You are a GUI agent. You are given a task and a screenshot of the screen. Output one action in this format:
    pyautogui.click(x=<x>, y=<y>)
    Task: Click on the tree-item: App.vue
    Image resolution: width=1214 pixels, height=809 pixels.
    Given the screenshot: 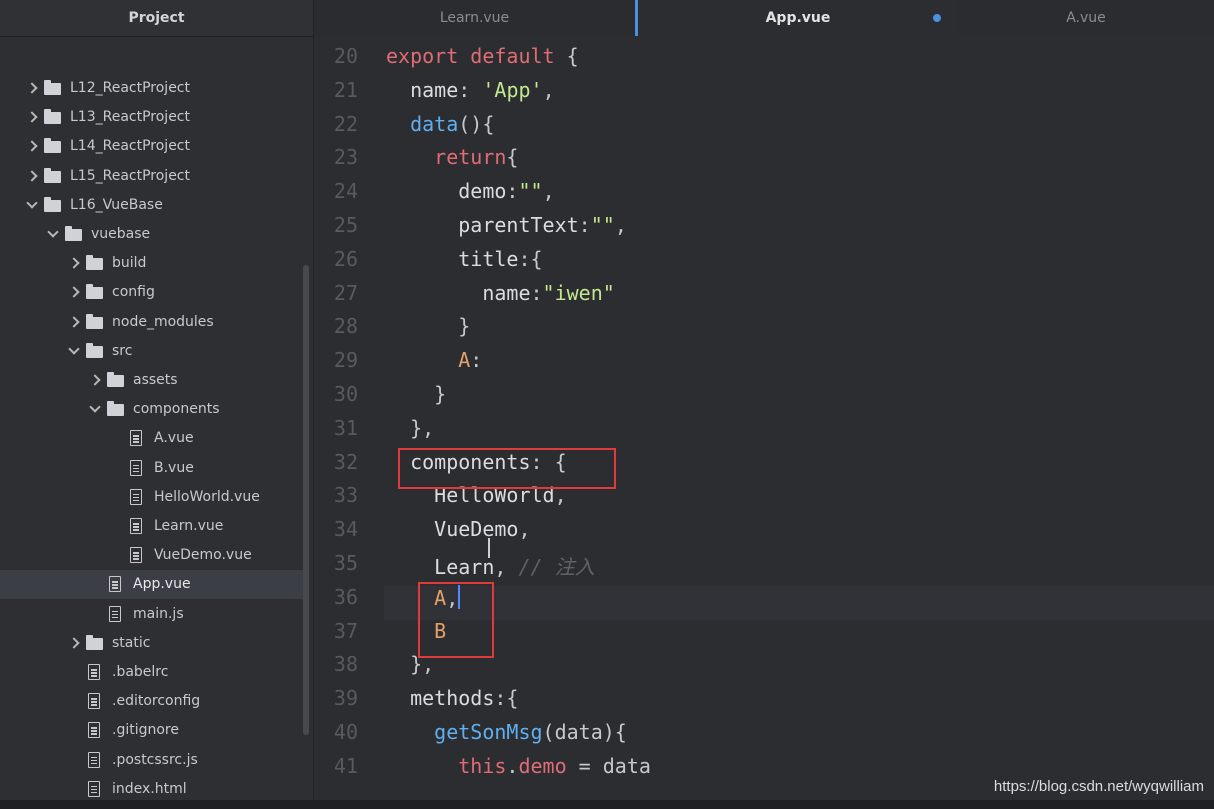 What is the action you would take?
    pyautogui.click(x=152, y=585)
    